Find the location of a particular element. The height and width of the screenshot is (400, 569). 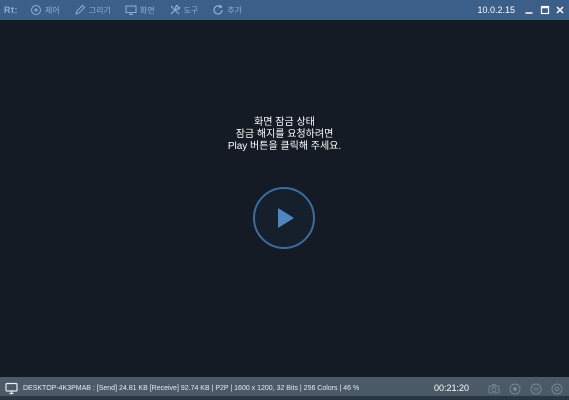

close-button is located at coordinates (560, 10).